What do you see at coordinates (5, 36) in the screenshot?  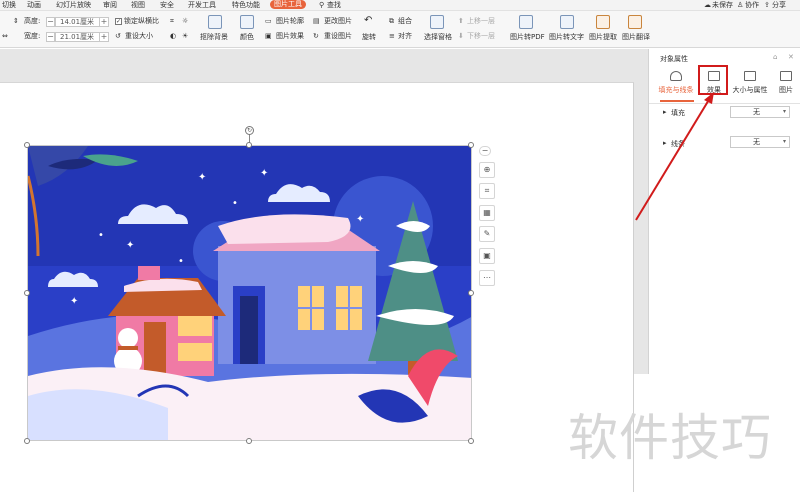 I see `width-icon: ⇔` at bounding box center [5, 36].